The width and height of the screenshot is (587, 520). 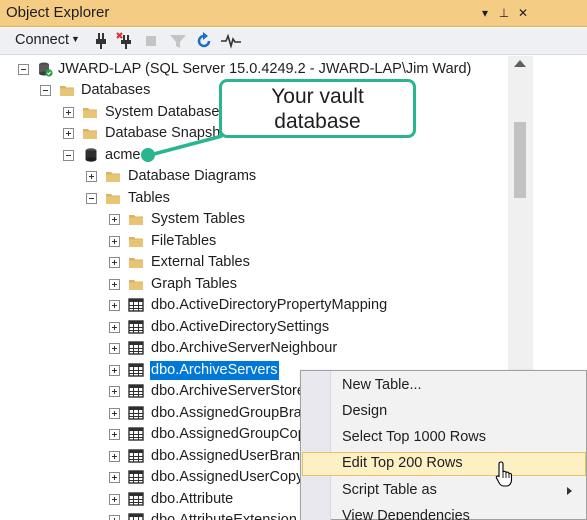 What do you see at coordinates (58, 12) in the screenshot?
I see `panel-title: Object Explorer` at bounding box center [58, 12].